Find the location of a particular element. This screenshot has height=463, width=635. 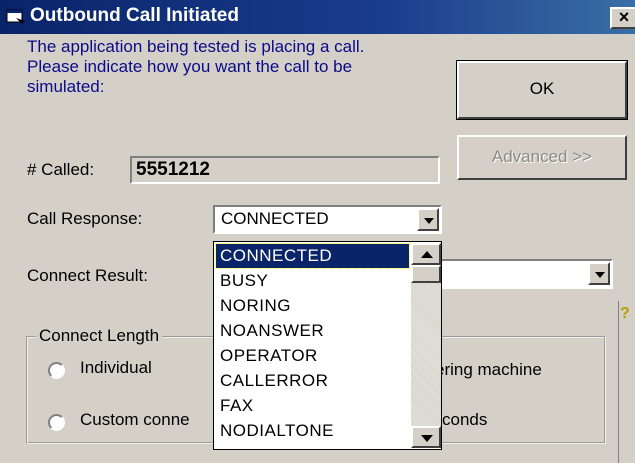

list-item: CALLERROR is located at coordinates (312, 381).